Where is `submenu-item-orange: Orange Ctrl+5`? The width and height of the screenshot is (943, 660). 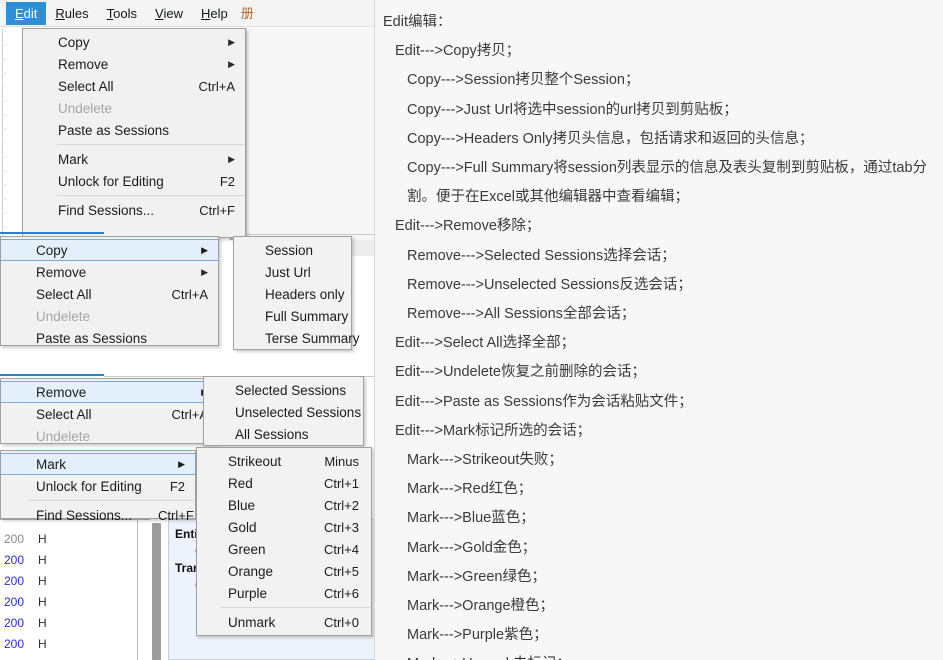
submenu-item-orange: Orange Ctrl+5 is located at coordinates (284, 571).